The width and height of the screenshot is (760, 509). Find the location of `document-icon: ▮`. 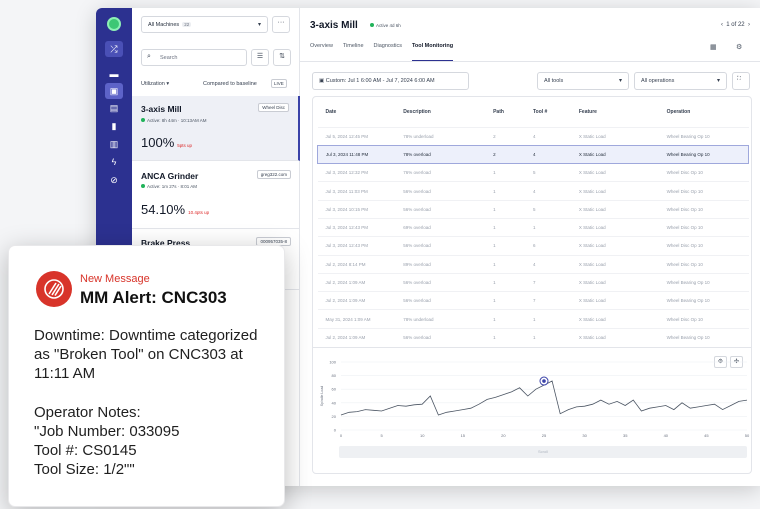

document-icon: ▮ is located at coordinates (114, 126).